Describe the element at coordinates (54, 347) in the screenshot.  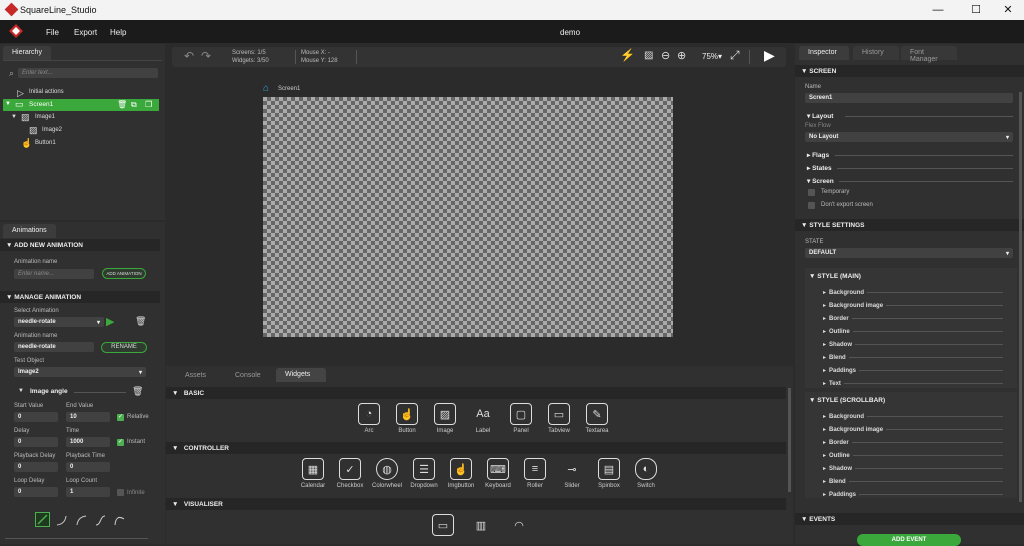
I see `animation-name-field: needle-rotate` at that location.